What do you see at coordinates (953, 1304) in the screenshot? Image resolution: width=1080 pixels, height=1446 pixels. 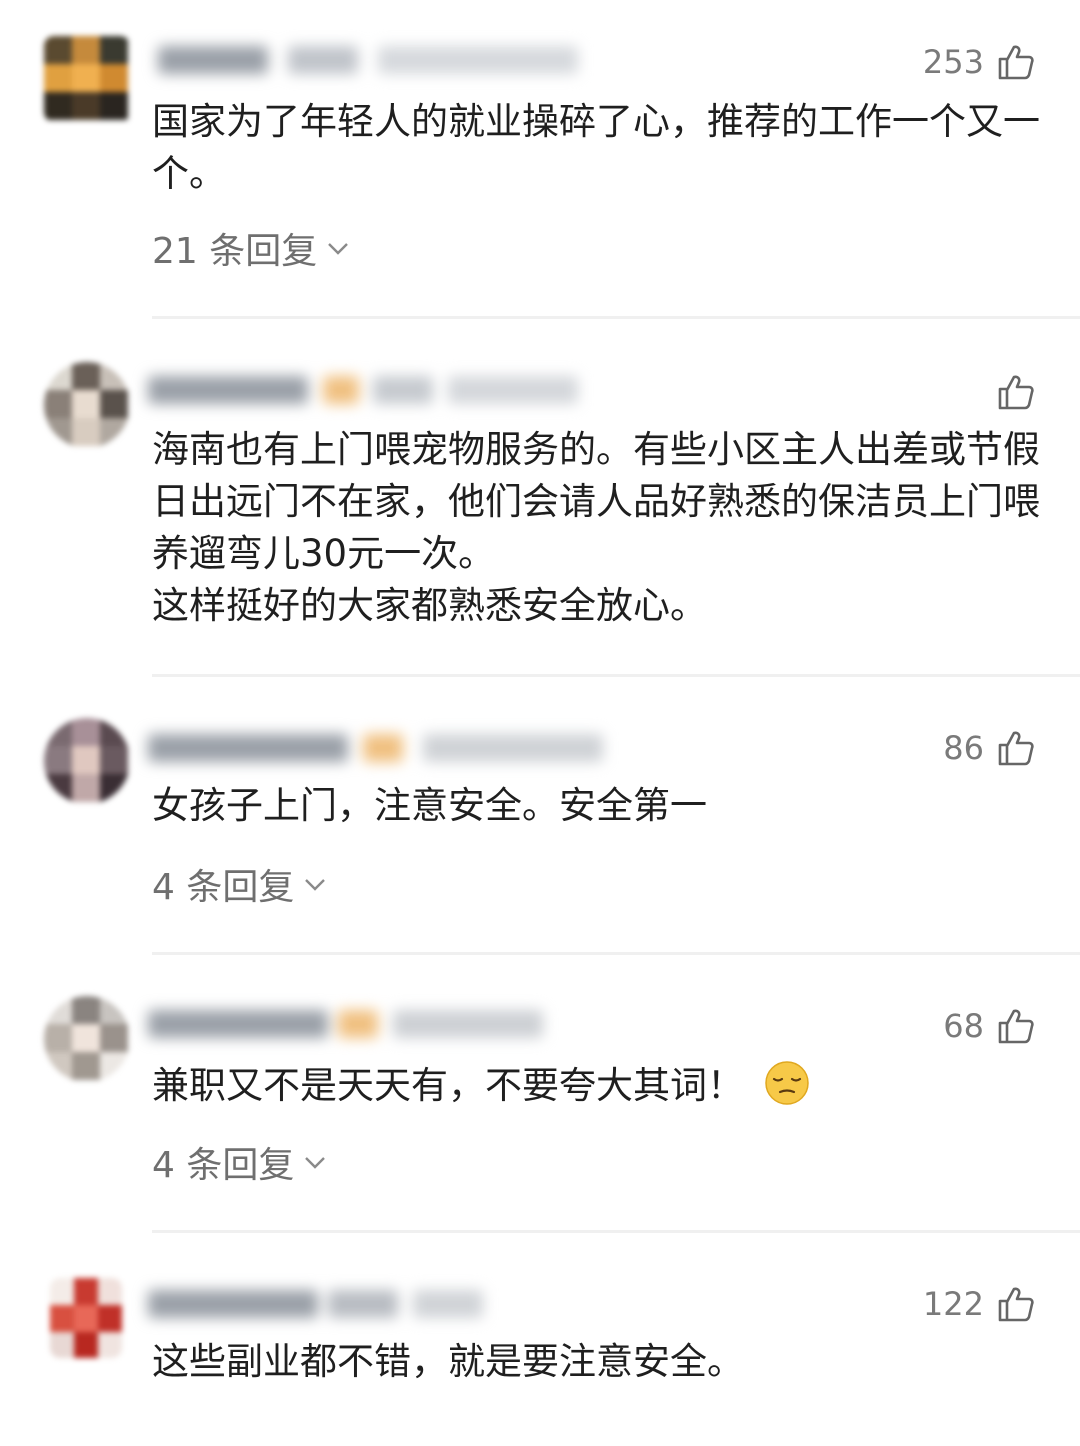 I see `like-count: 122` at bounding box center [953, 1304].